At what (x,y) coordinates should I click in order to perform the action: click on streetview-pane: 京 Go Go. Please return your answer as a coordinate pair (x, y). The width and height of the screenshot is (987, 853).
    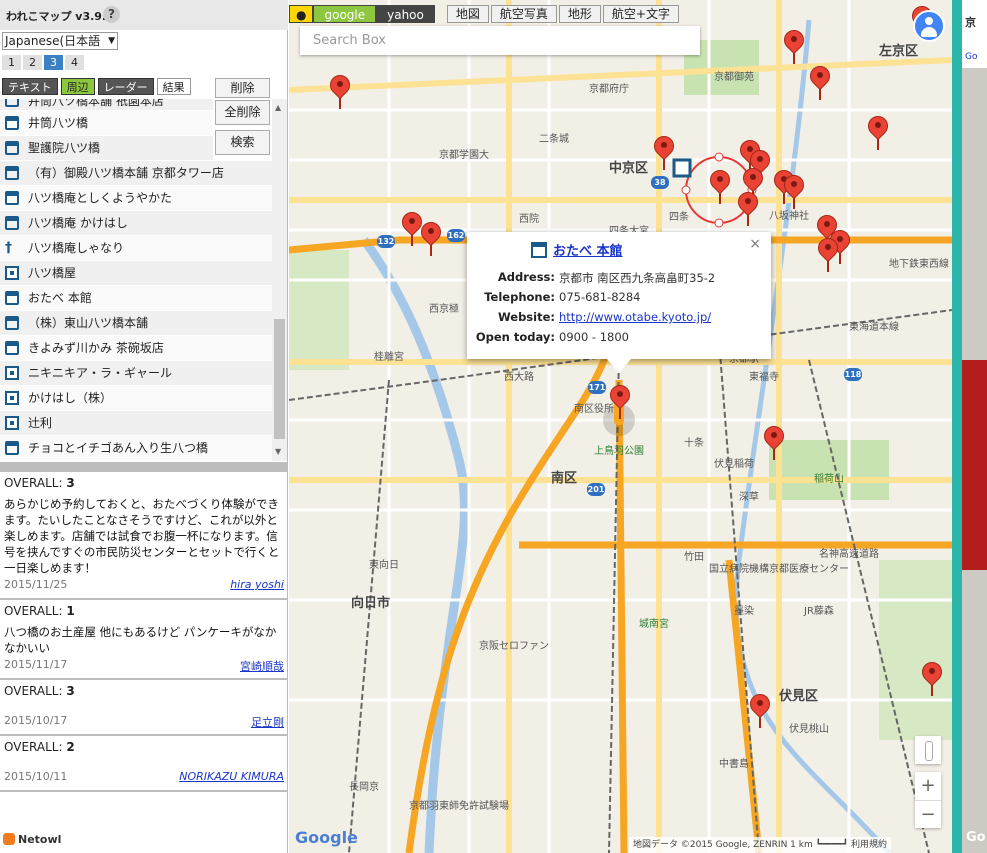
    Looking at the image, I should click on (974, 426).